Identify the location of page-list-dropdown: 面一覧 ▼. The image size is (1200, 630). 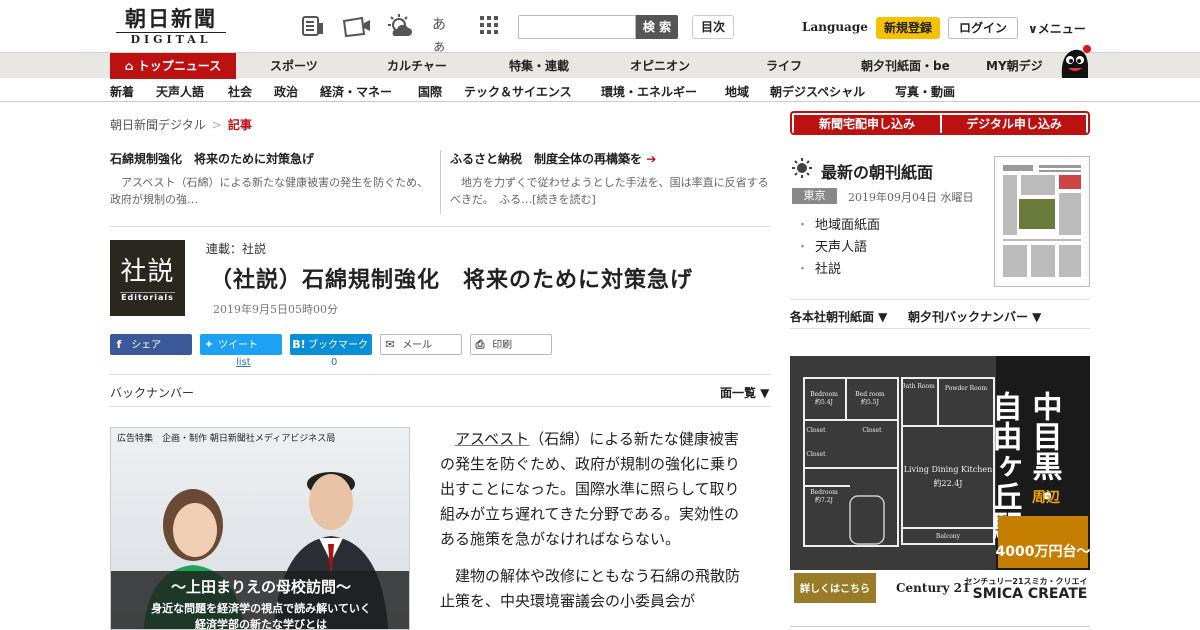
(744, 392).